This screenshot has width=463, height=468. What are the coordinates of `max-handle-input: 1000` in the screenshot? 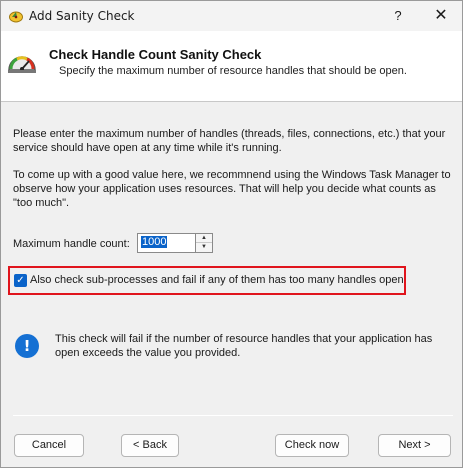 It's located at (166, 243).